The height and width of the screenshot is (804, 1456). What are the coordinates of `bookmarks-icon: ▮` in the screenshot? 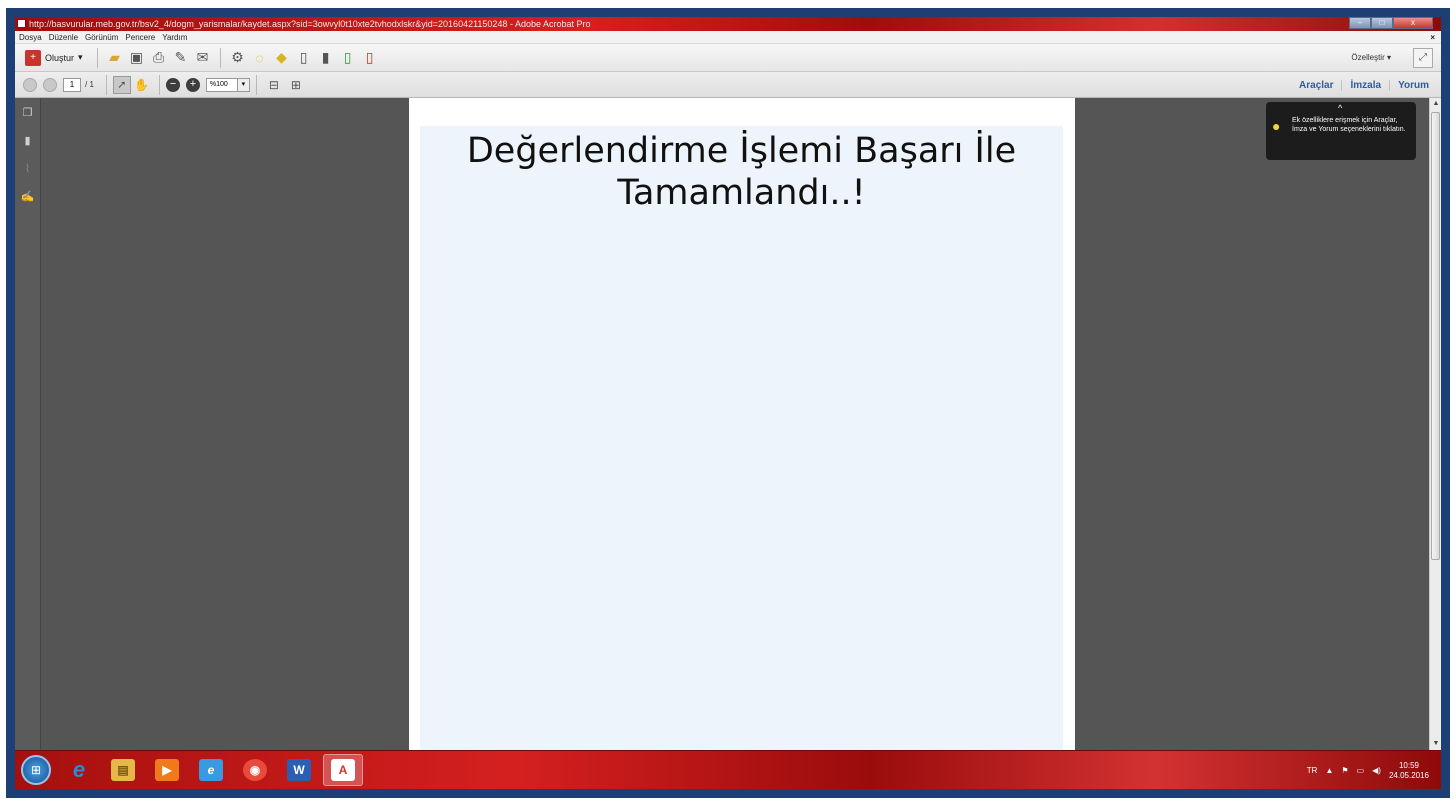 It's located at (28, 141).